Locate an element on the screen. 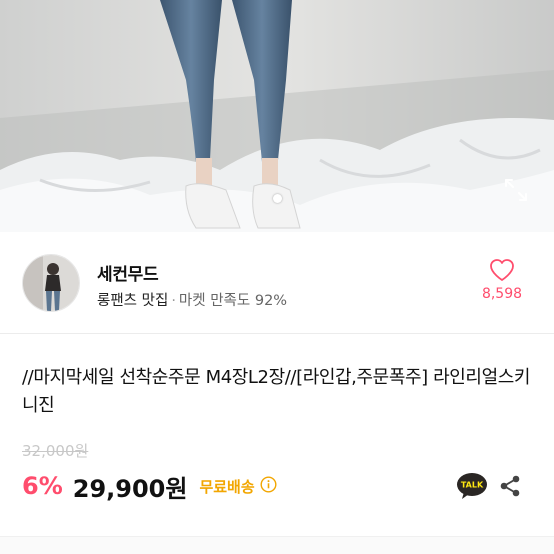 The image size is (554, 554). price-row: 6% 29,900원 무료배송 is located at coordinates (149, 486).